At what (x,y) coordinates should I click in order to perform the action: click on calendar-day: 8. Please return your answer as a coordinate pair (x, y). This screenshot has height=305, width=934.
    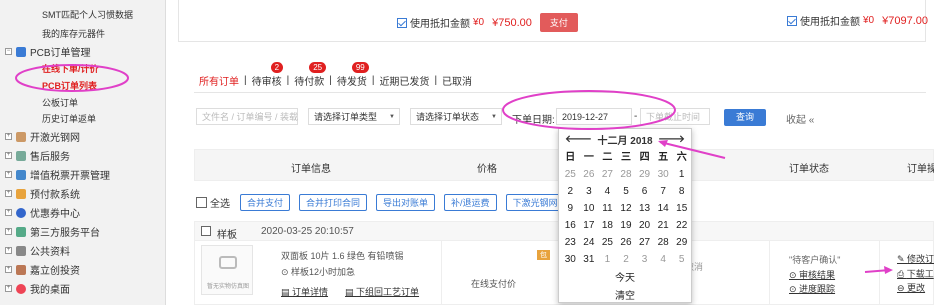
    Looking at the image, I should click on (681, 191).